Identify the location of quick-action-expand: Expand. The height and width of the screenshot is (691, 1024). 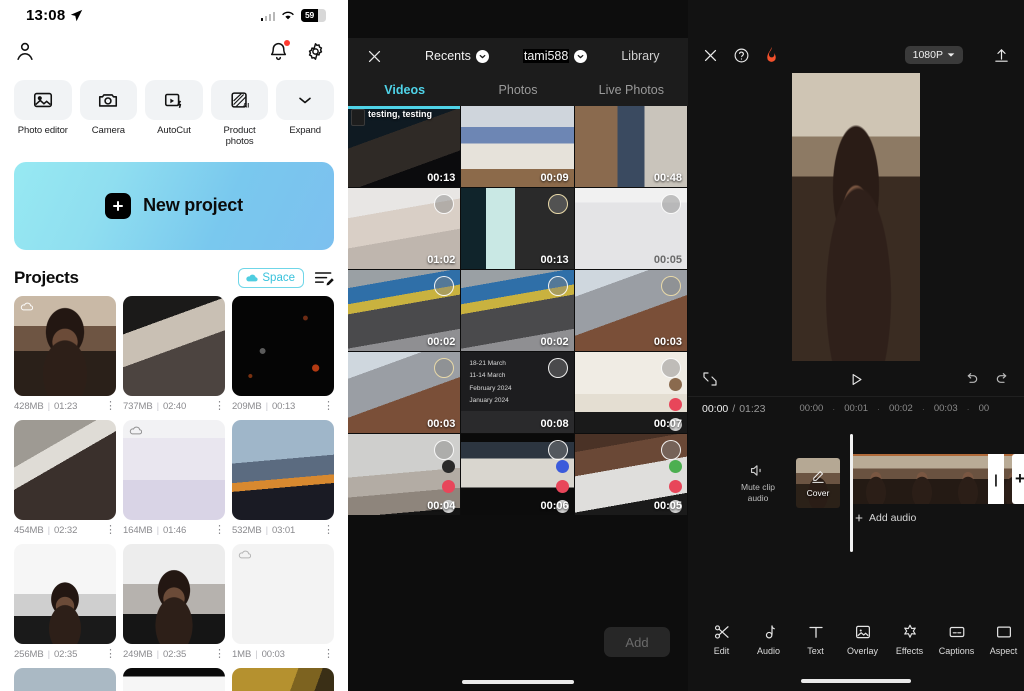
(305, 114).